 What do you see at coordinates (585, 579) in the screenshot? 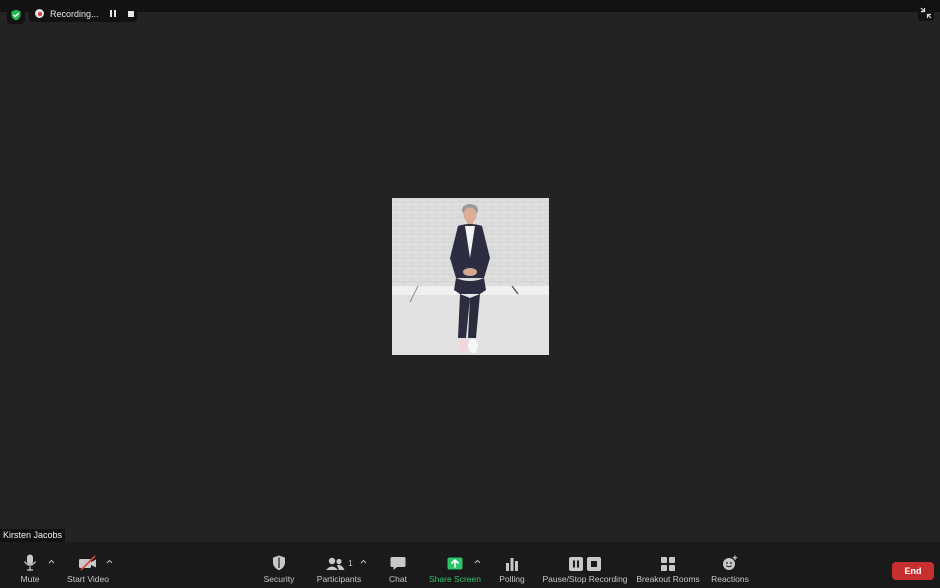
I see `pause-stop-recording-label: Pause/Stop Recording` at bounding box center [585, 579].